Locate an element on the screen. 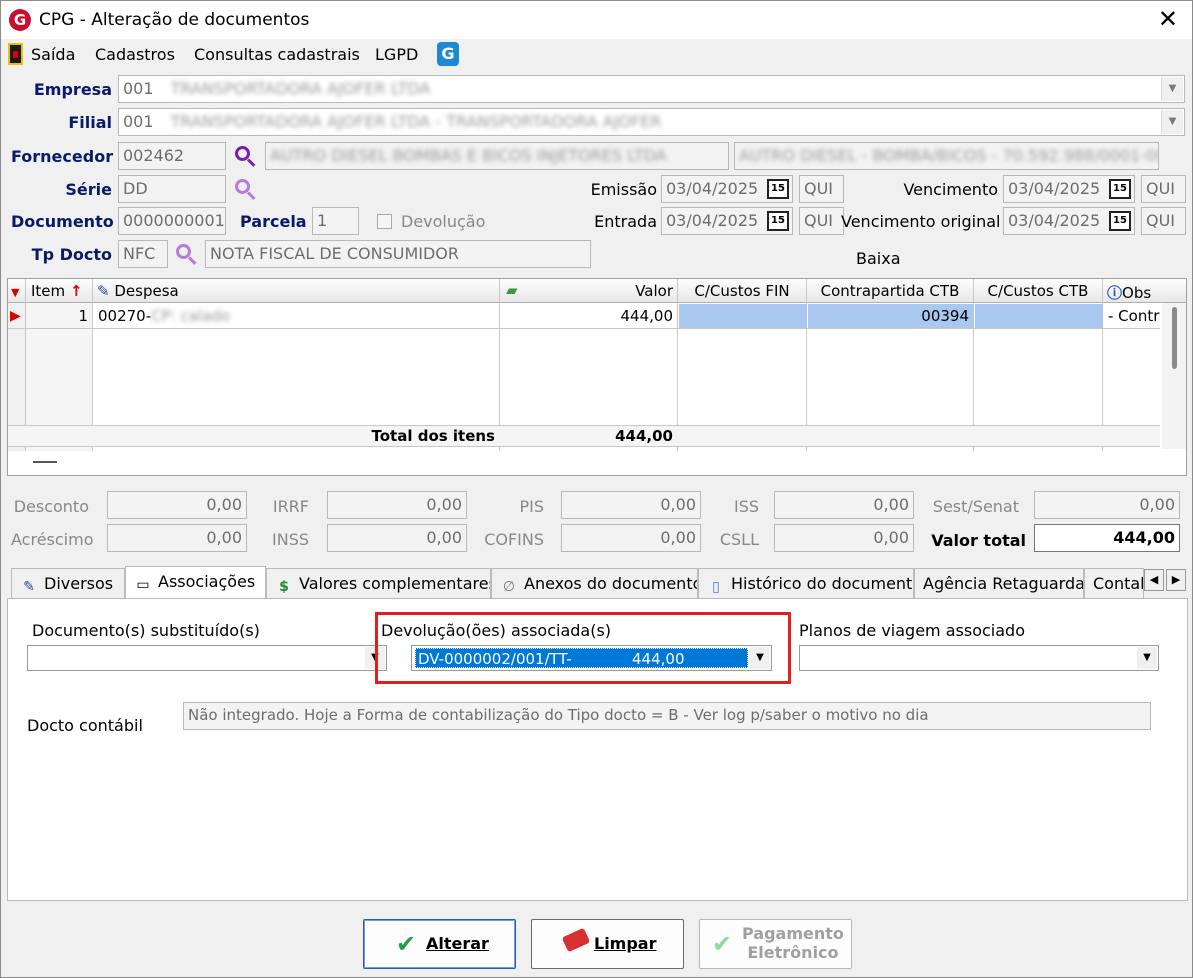  fornecedor-code-field: 002462 is located at coordinates (172, 156).